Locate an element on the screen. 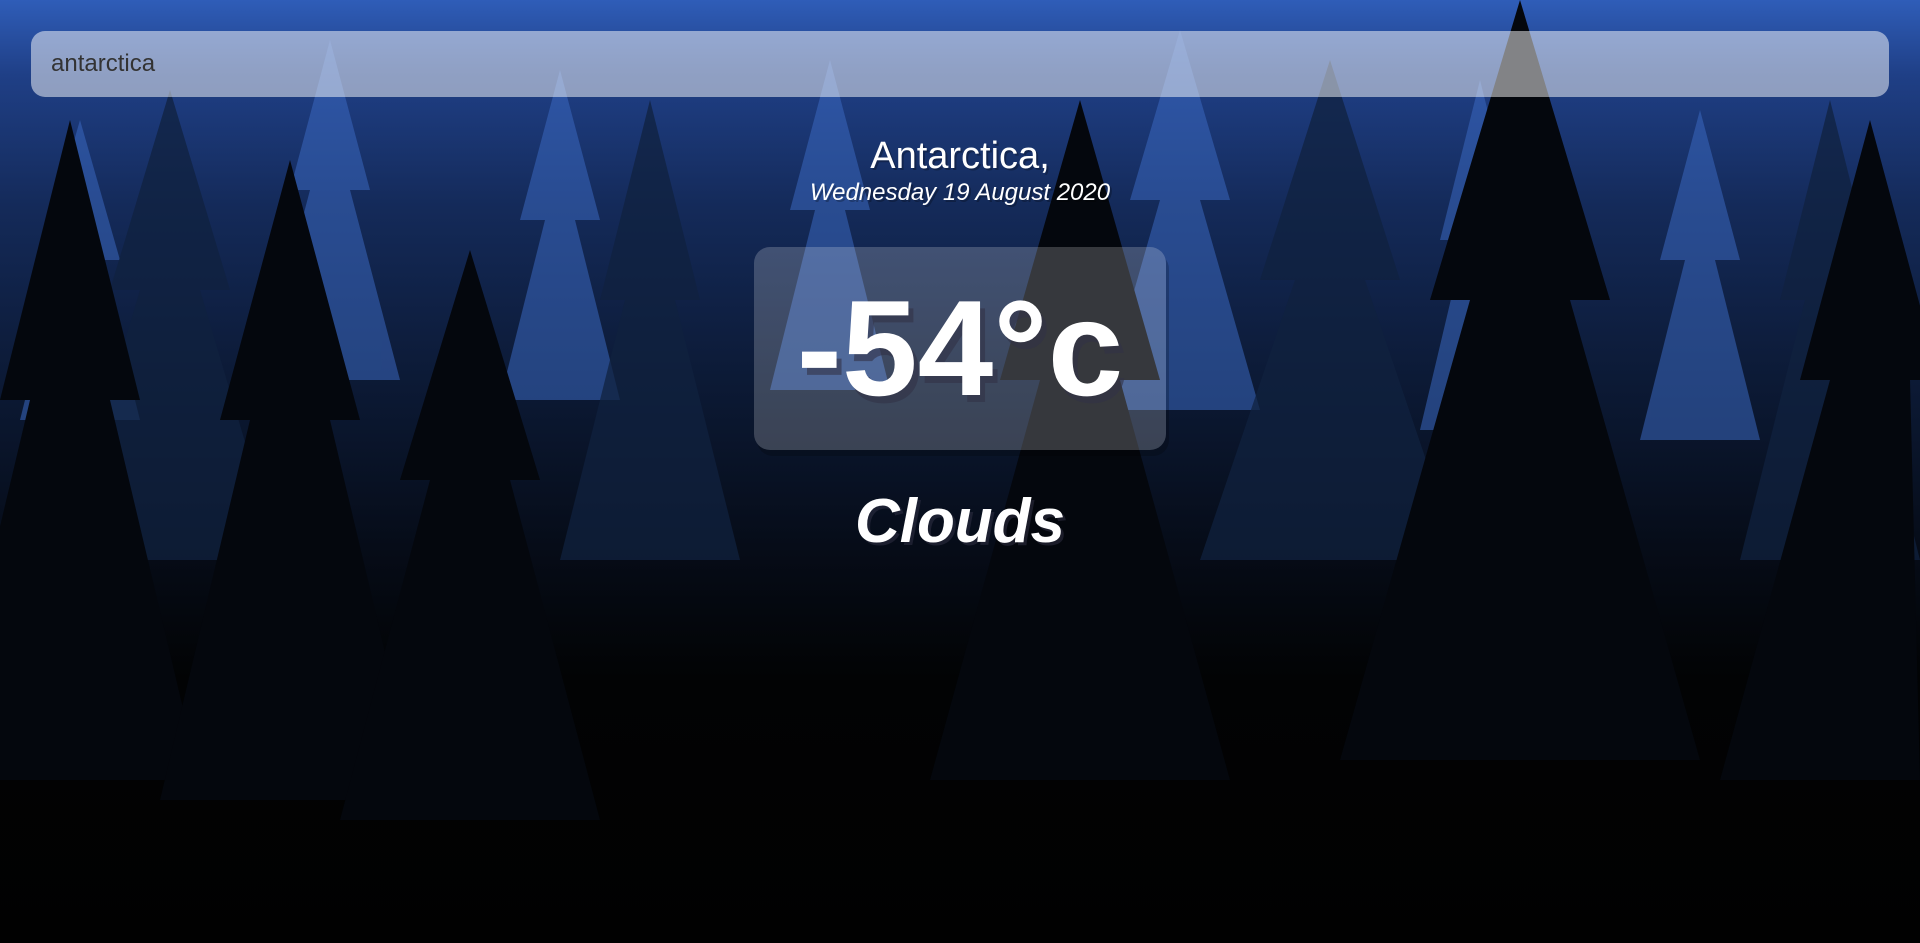 The image size is (1920, 943). location-box: Antarctica, Wednesday 19 August 2020 is located at coordinates (960, 170).